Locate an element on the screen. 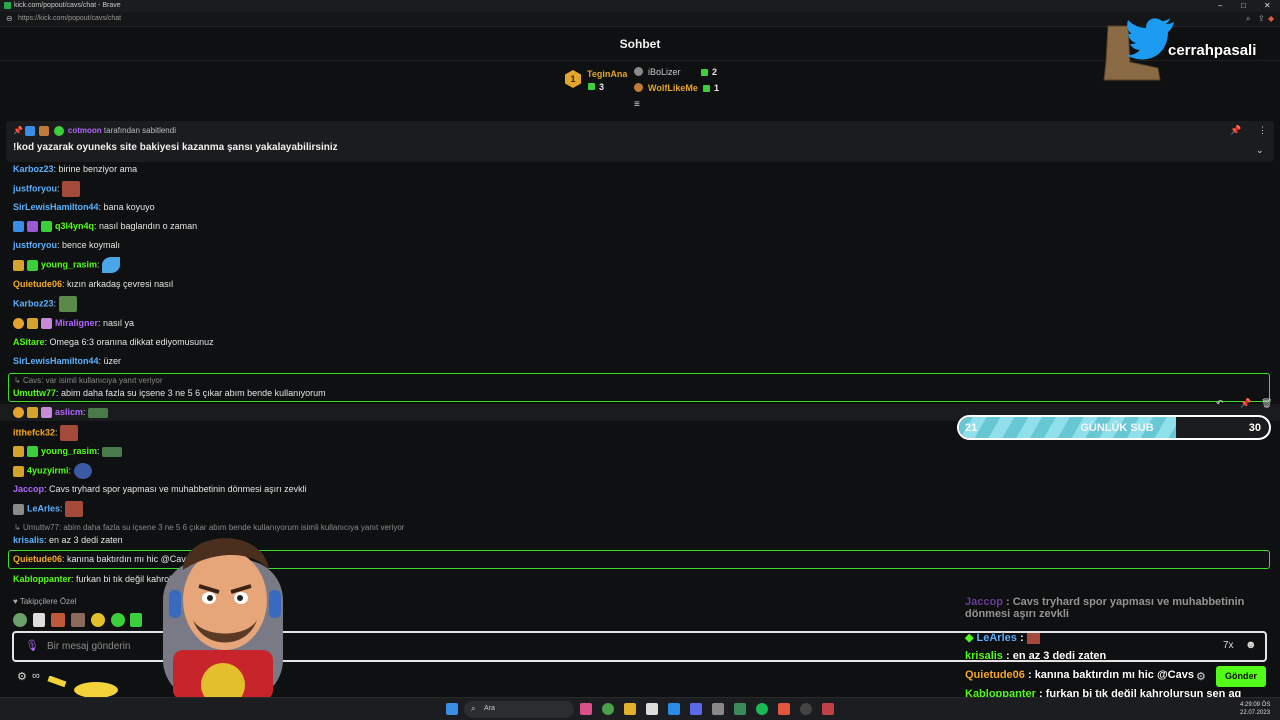 The height and width of the screenshot is (720, 1280). rank-crown-icon: 1 is located at coordinates (573, 79).